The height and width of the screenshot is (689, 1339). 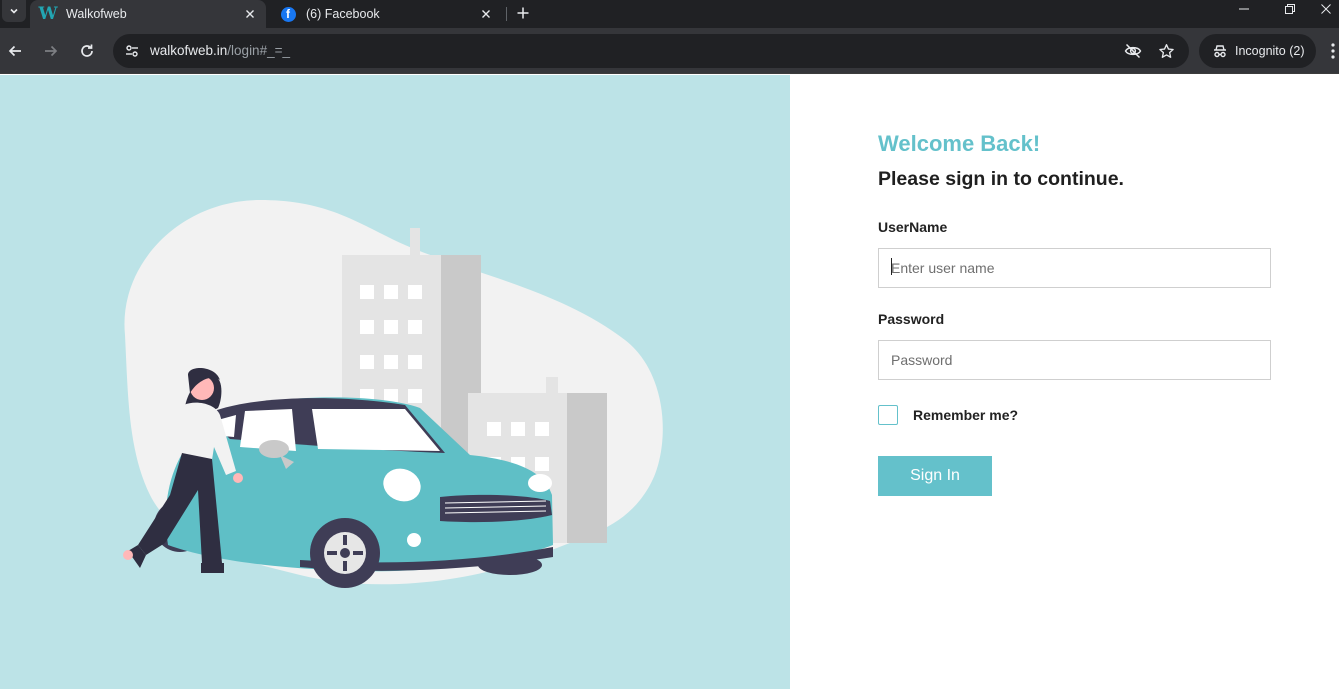 What do you see at coordinates (911, 319) in the screenshot?
I see `password-label: Password` at bounding box center [911, 319].